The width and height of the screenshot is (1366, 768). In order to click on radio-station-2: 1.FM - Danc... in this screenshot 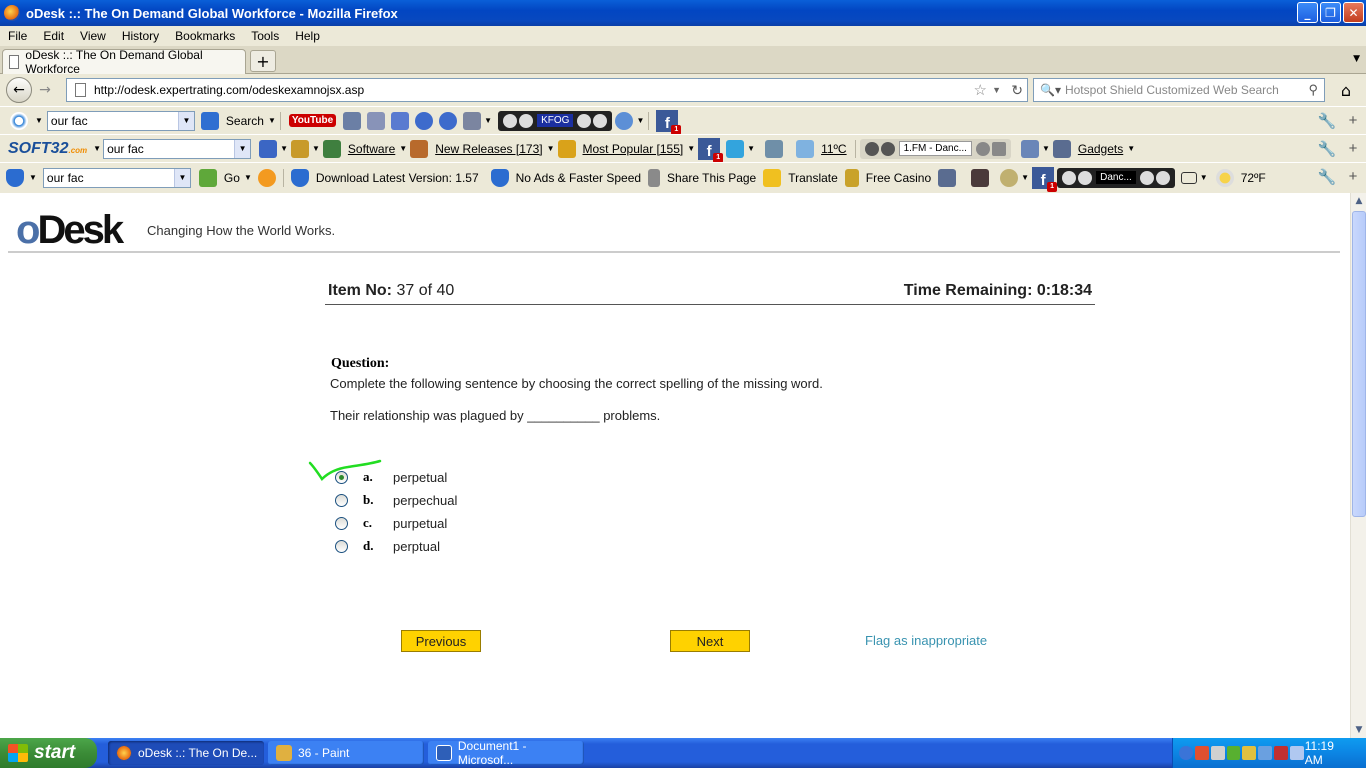, I will do `click(935, 148)`.